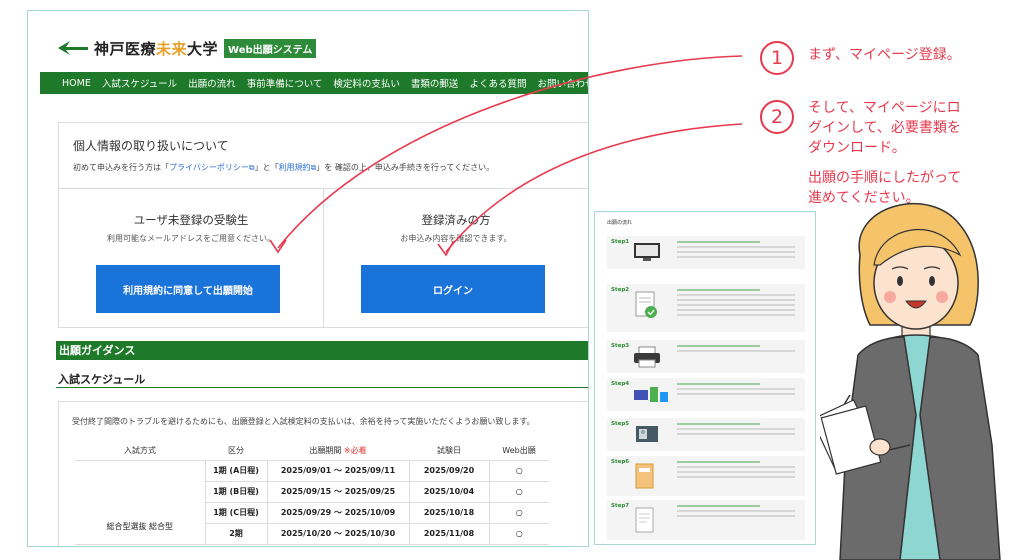  Describe the element at coordinates (73, 48) in the screenshot. I see `wing-logo-icon` at that location.